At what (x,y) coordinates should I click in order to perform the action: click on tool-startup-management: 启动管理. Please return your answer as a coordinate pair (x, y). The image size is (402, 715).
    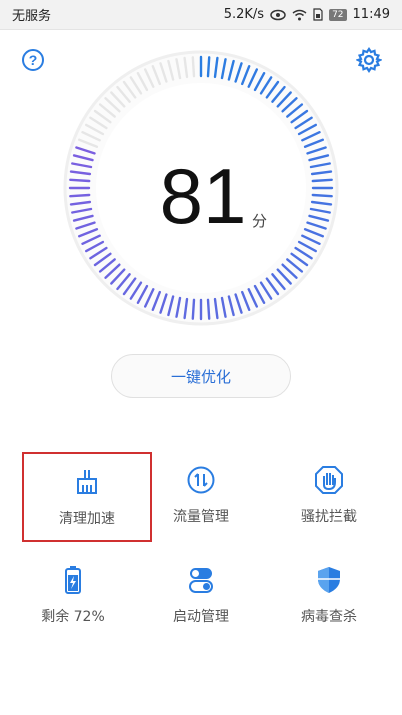
    Looking at the image, I should click on (201, 597).